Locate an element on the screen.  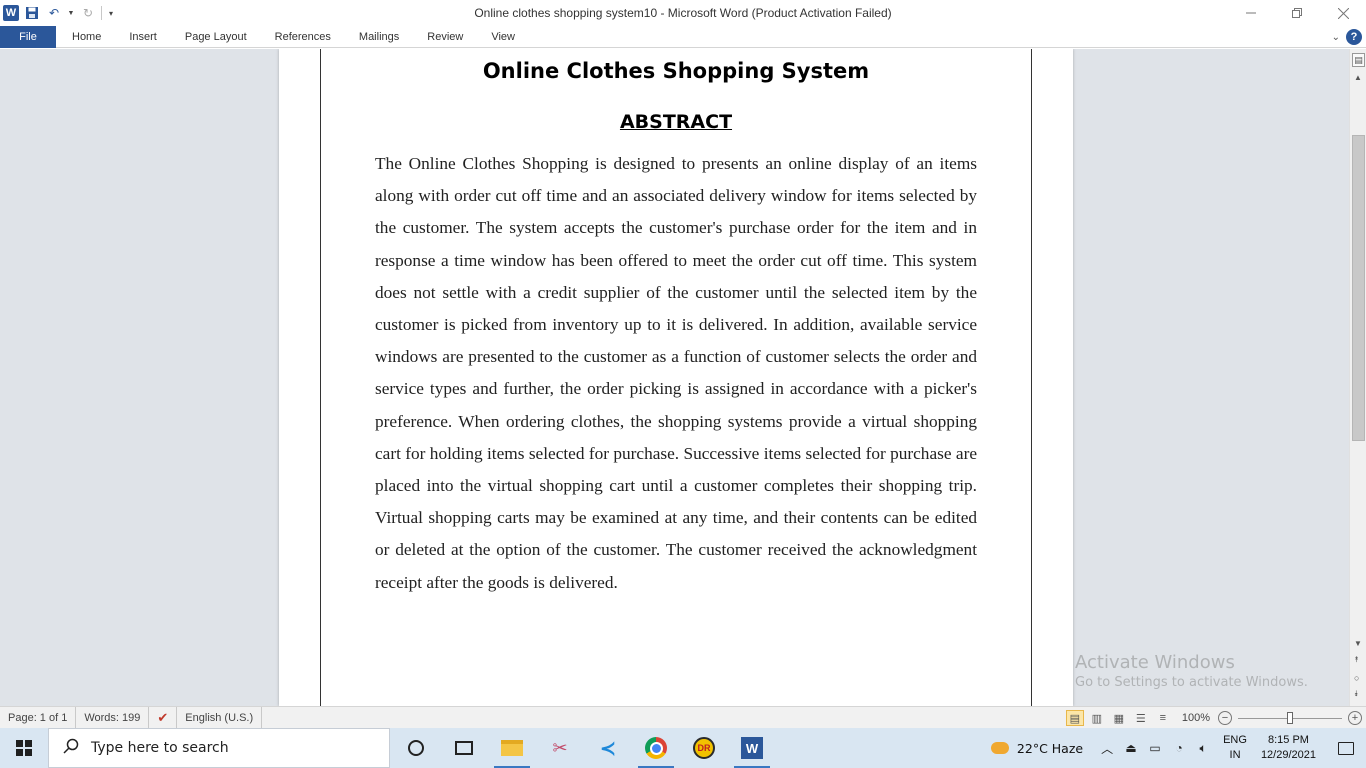
folder-icon is located at coordinates (512, 748).